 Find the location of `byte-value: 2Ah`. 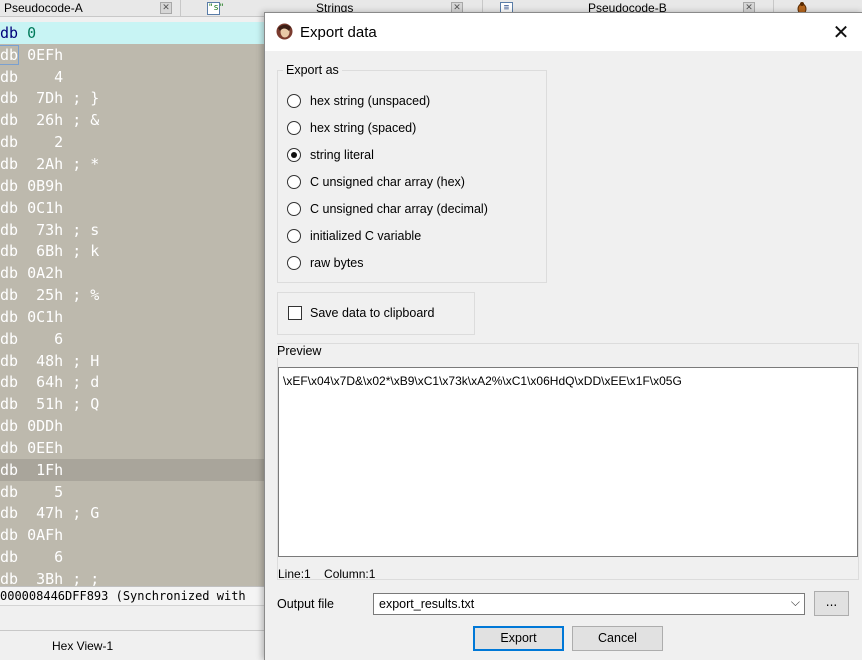

byte-value: 2Ah is located at coordinates (41, 163).